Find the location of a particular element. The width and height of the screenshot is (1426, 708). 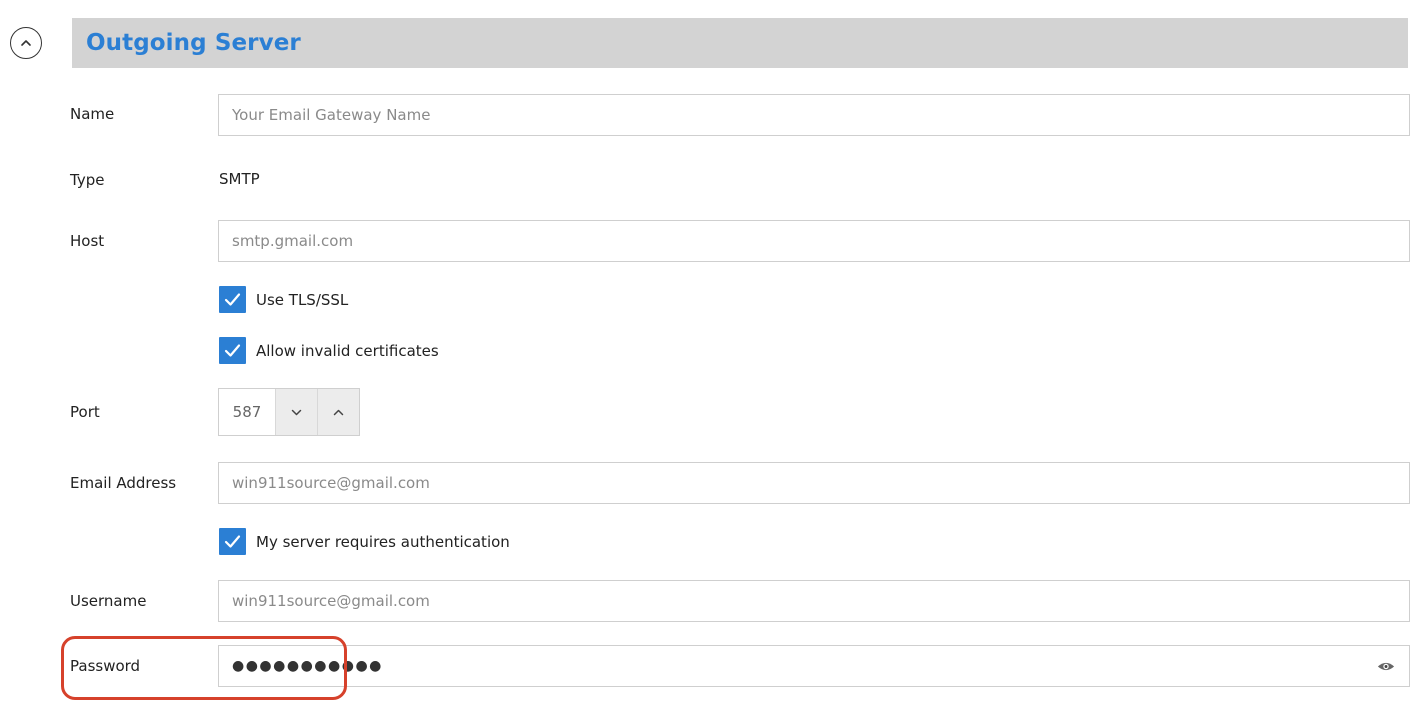

username-input is located at coordinates (814, 601).